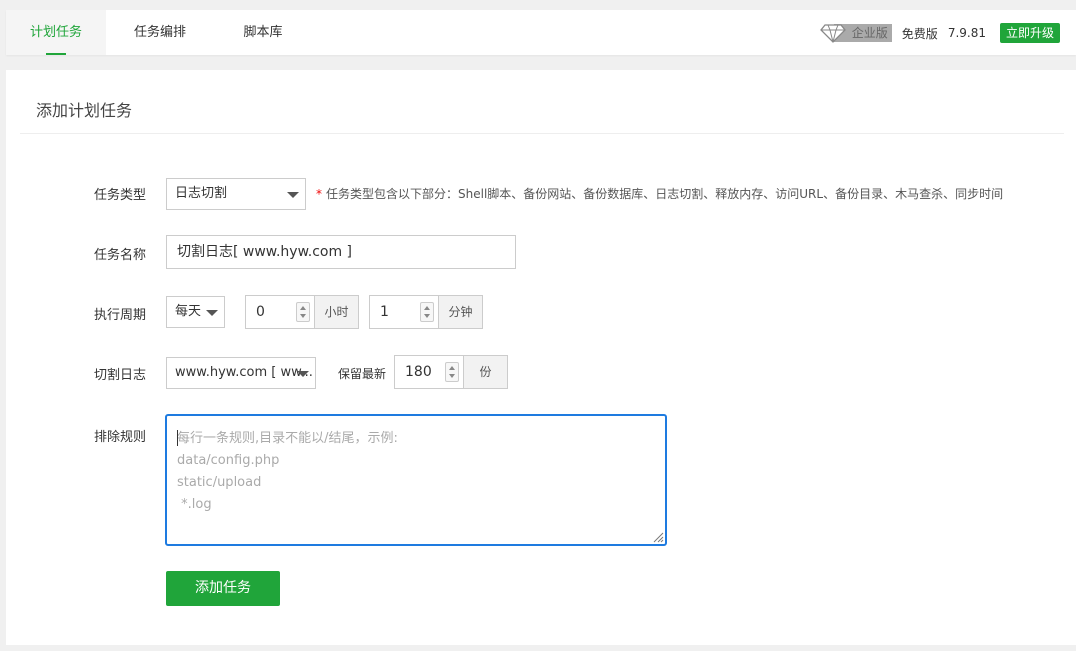  Describe the element at coordinates (236, 194) in the screenshot. I see `task-type-select: 日志切割` at that location.